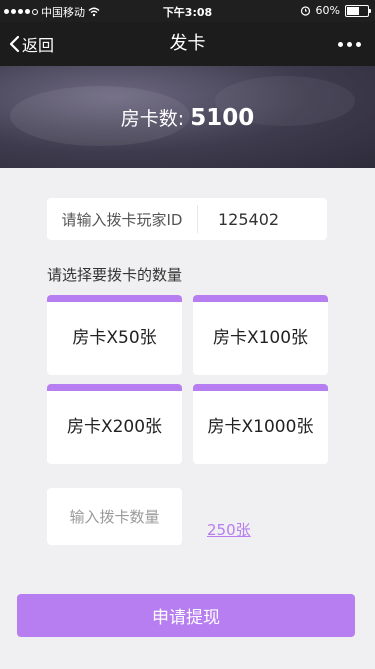  Describe the element at coordinates (122, 219) in the screenshot. I see `player-id-label: 请输入拨卡玩家ID` at that location.